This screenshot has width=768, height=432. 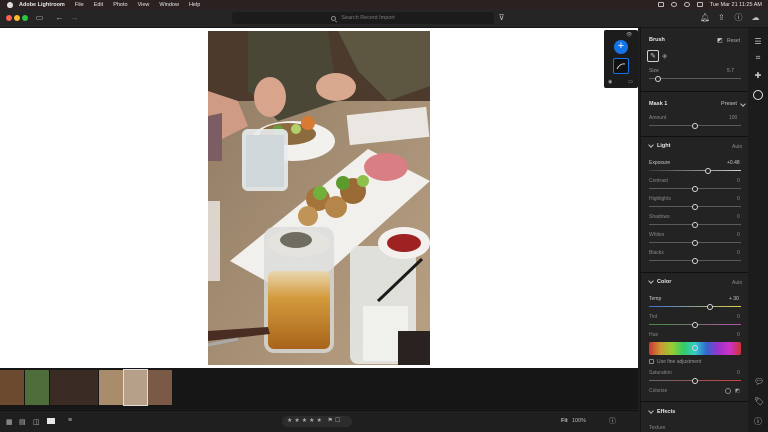 What do you see at coordinates (10, 4) in the screenshot?
I see `apple-logo-icon` at bounding box center [10, 4].